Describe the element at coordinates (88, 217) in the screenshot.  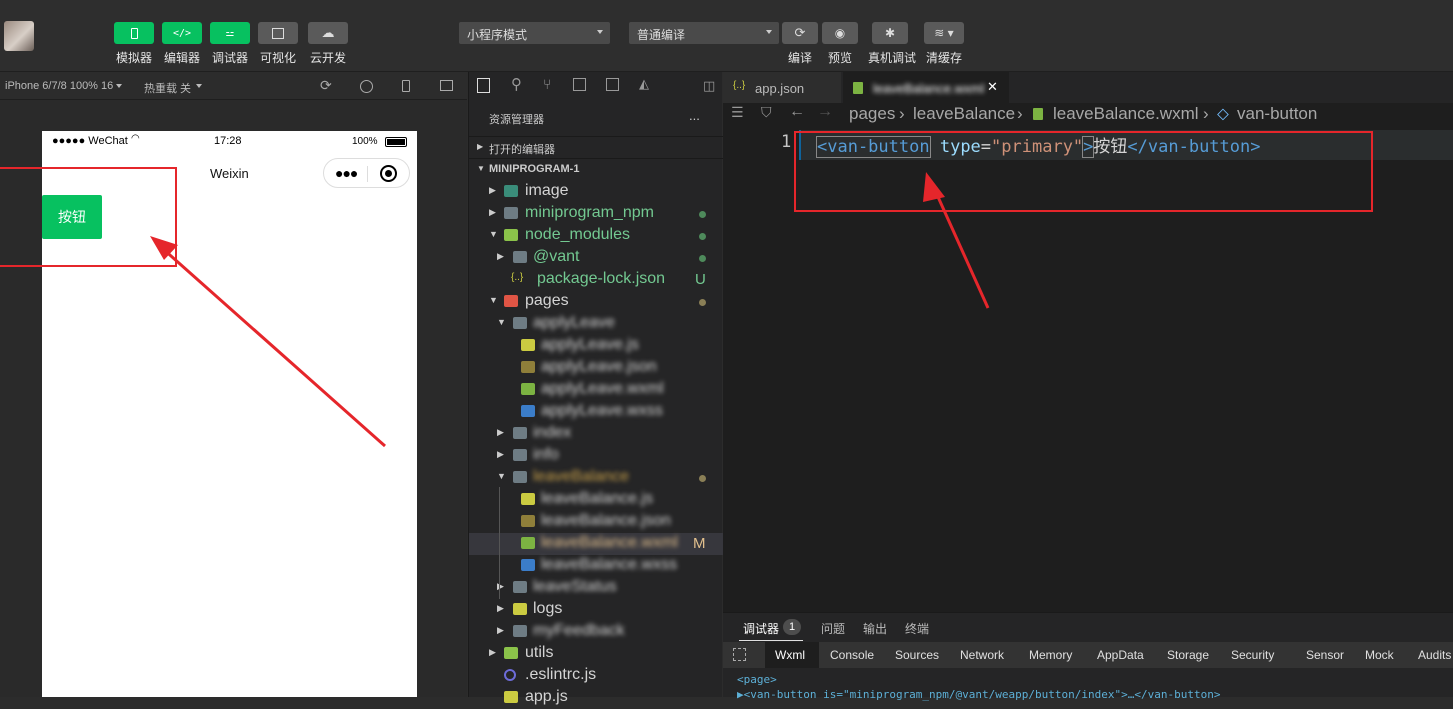
I see `annotation-box-simulator` at that location.